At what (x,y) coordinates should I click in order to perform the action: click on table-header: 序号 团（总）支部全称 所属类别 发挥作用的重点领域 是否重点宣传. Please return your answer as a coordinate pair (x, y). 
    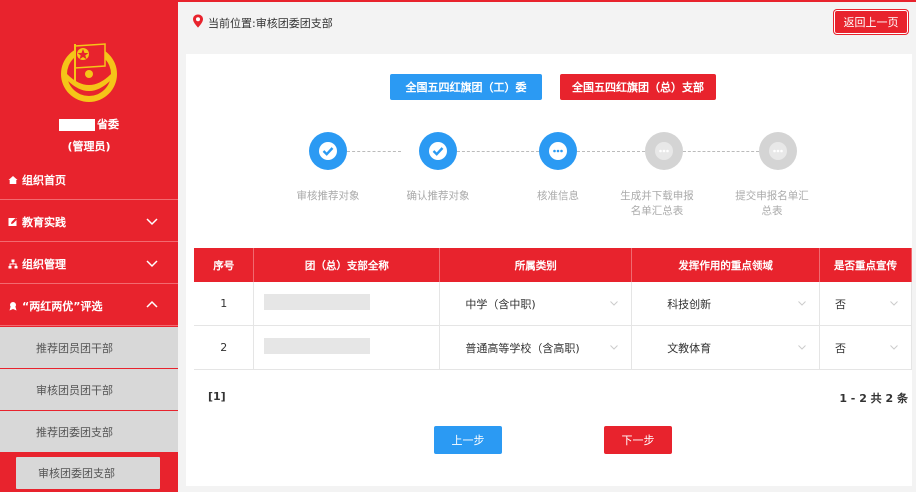
    Looking at the image, I should click on (553, 265).